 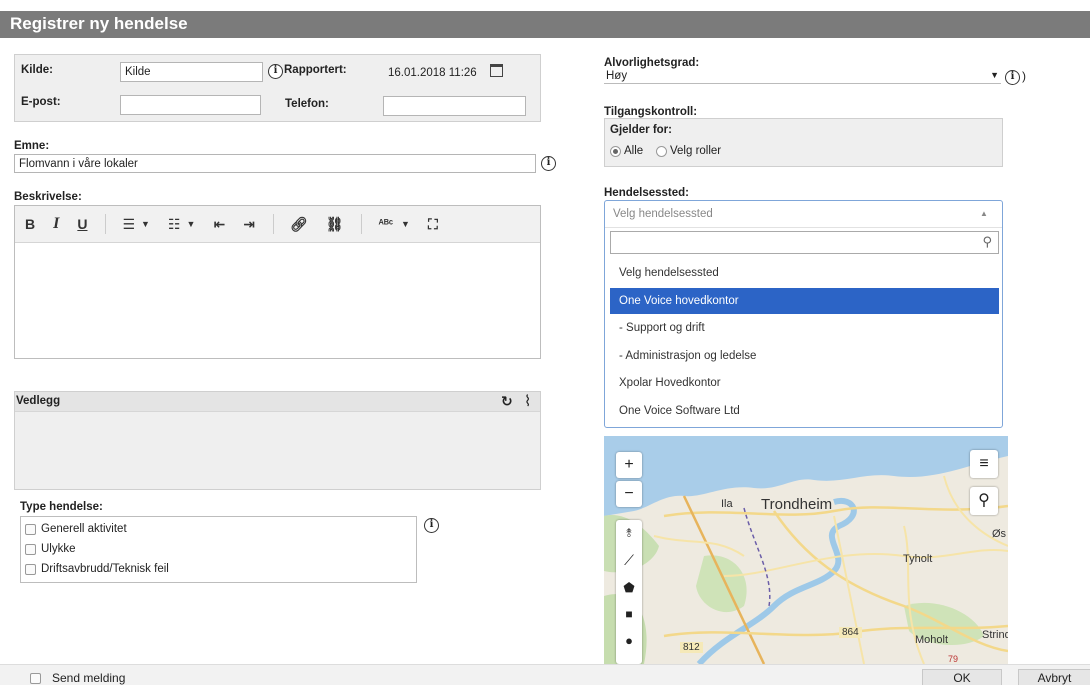 What do you see at coordinates (191, 72) in the screenshot?
I see `kilde-input: Kilde` at bounding box center [191, 72].